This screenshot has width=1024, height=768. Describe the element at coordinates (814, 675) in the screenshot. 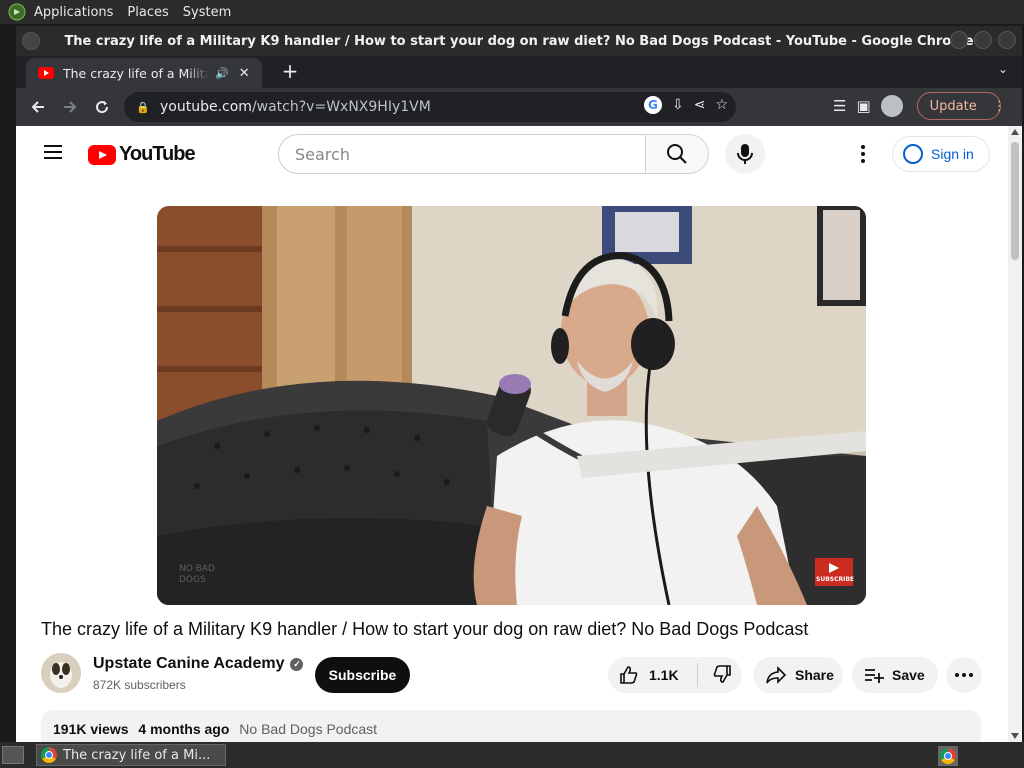

I see `share-label: Share` at that location.